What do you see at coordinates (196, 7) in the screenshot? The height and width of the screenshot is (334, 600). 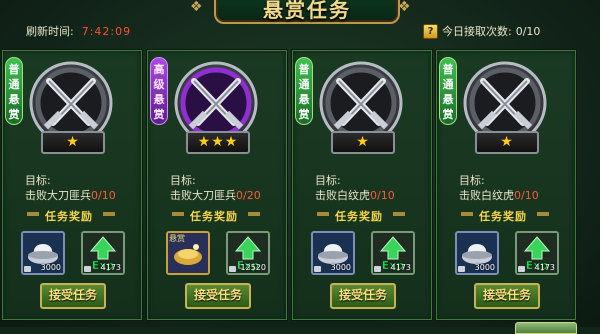 I see `title-ornament-left: ❖` at bounding box center [196, 7].